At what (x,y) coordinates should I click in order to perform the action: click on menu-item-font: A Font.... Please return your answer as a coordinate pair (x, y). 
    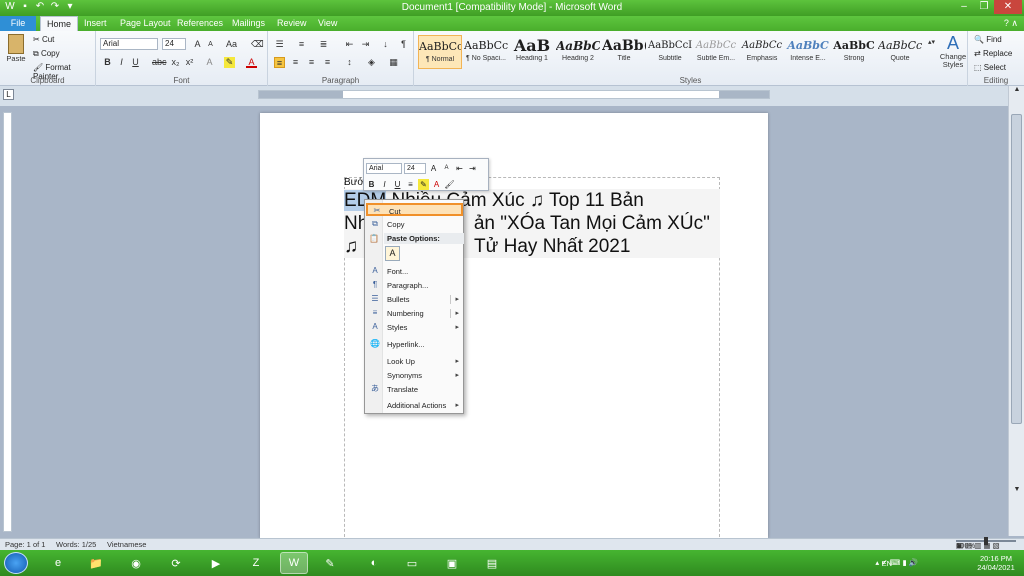
    Looking at the image, I should click on (414, 271).